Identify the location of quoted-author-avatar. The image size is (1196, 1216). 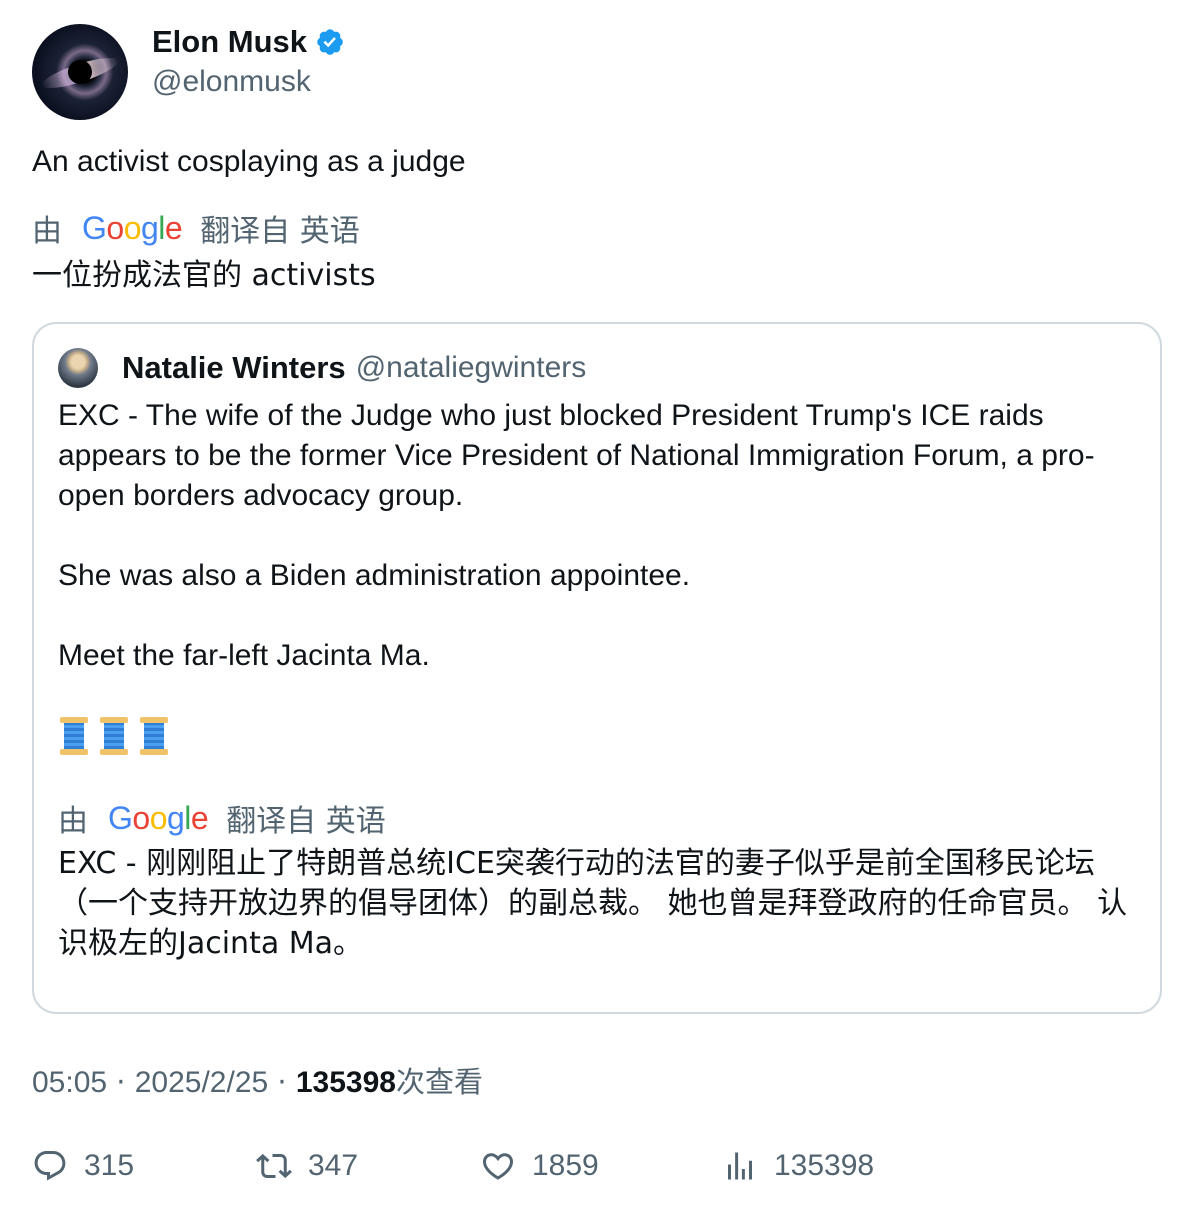
(78, 368).